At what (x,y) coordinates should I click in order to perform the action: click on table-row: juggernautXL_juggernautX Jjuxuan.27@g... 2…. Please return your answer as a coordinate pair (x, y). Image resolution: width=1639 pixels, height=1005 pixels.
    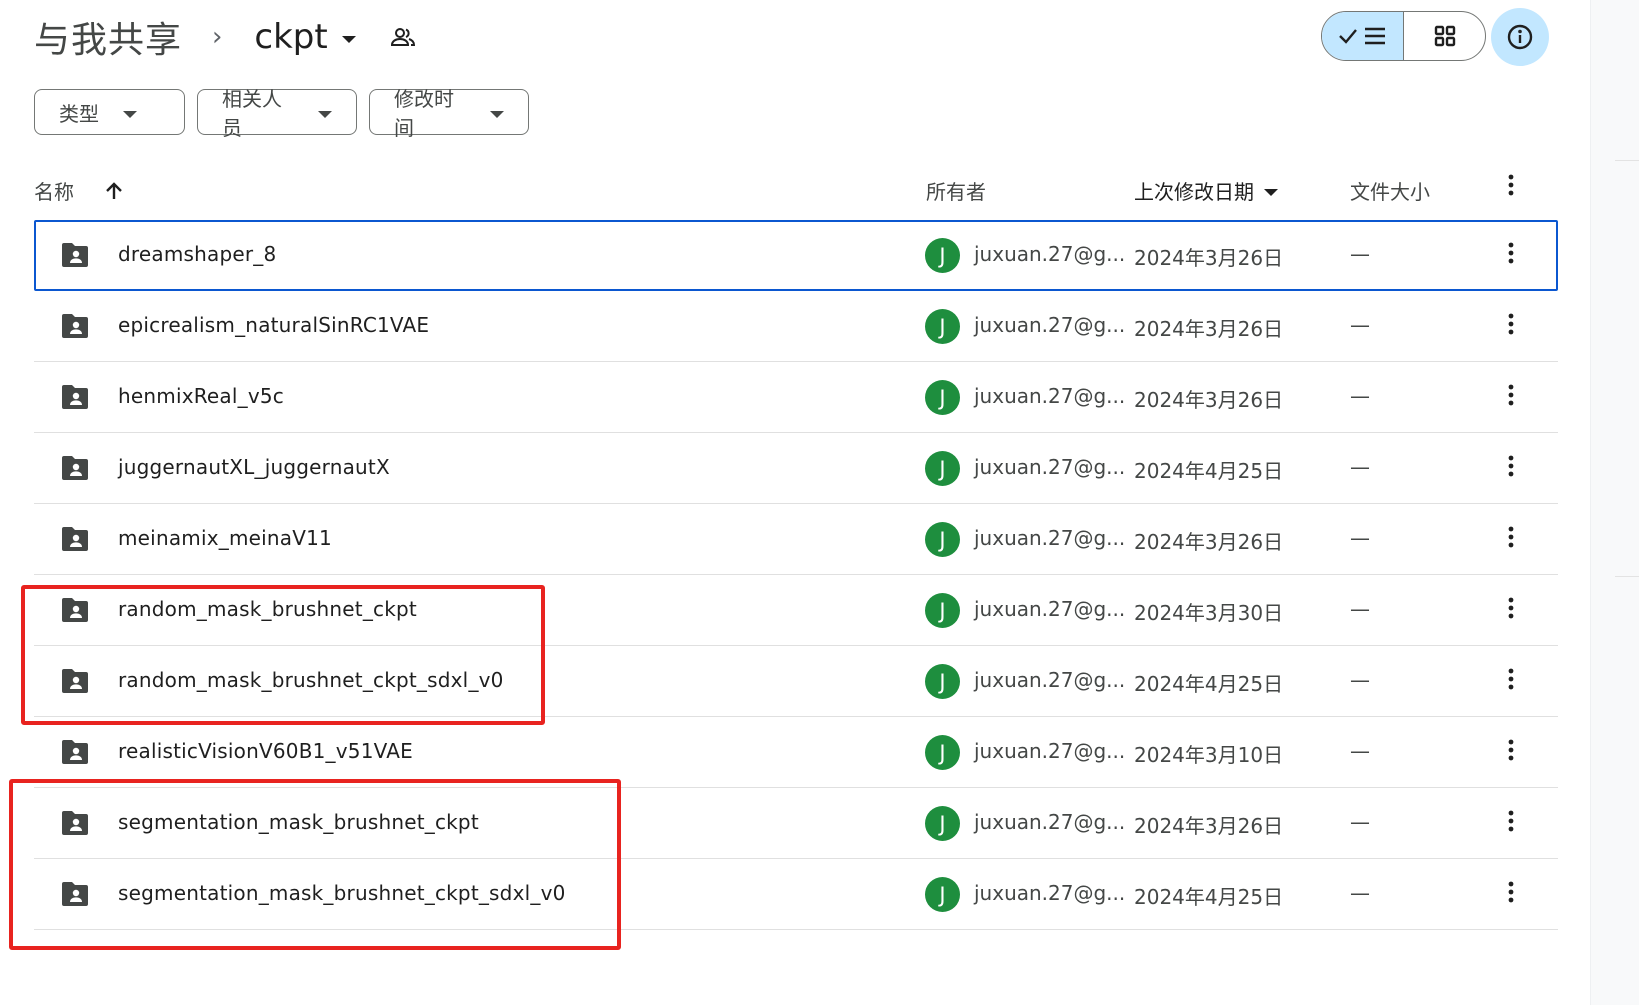
    Looking at the image, I should click on (796, 468).